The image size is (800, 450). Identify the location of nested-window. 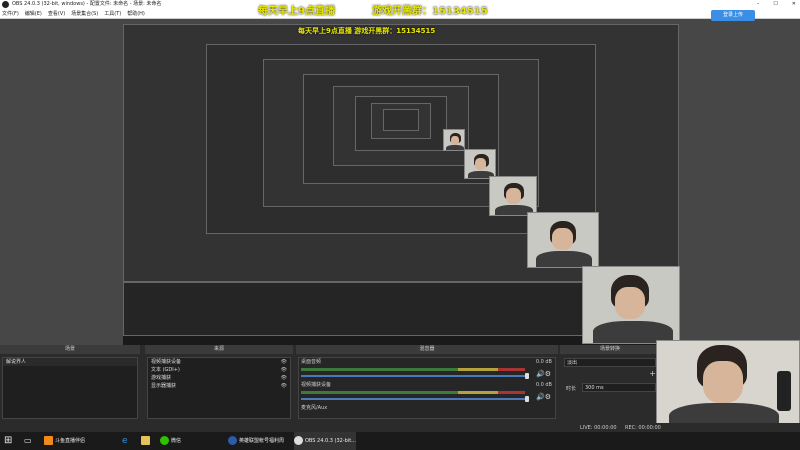
(401, 120).